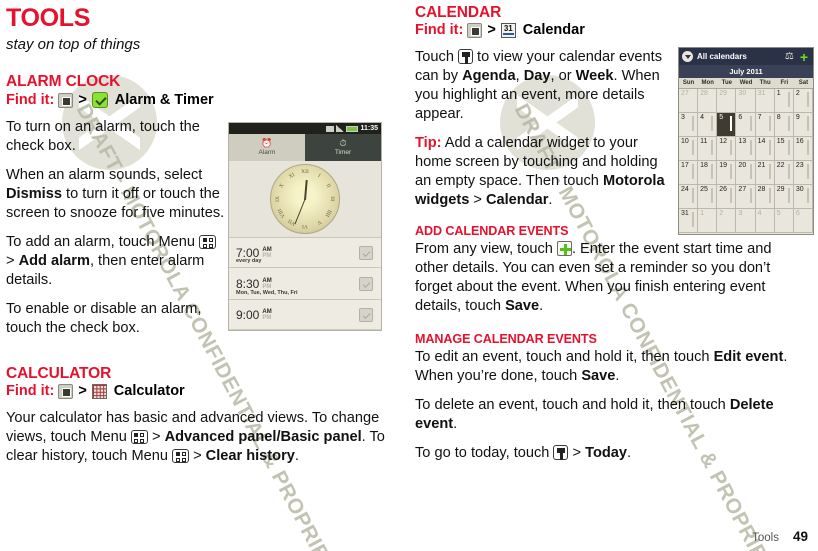  I want to click on alarm-list-item: 9:00 AM PM, so click(305, 314).